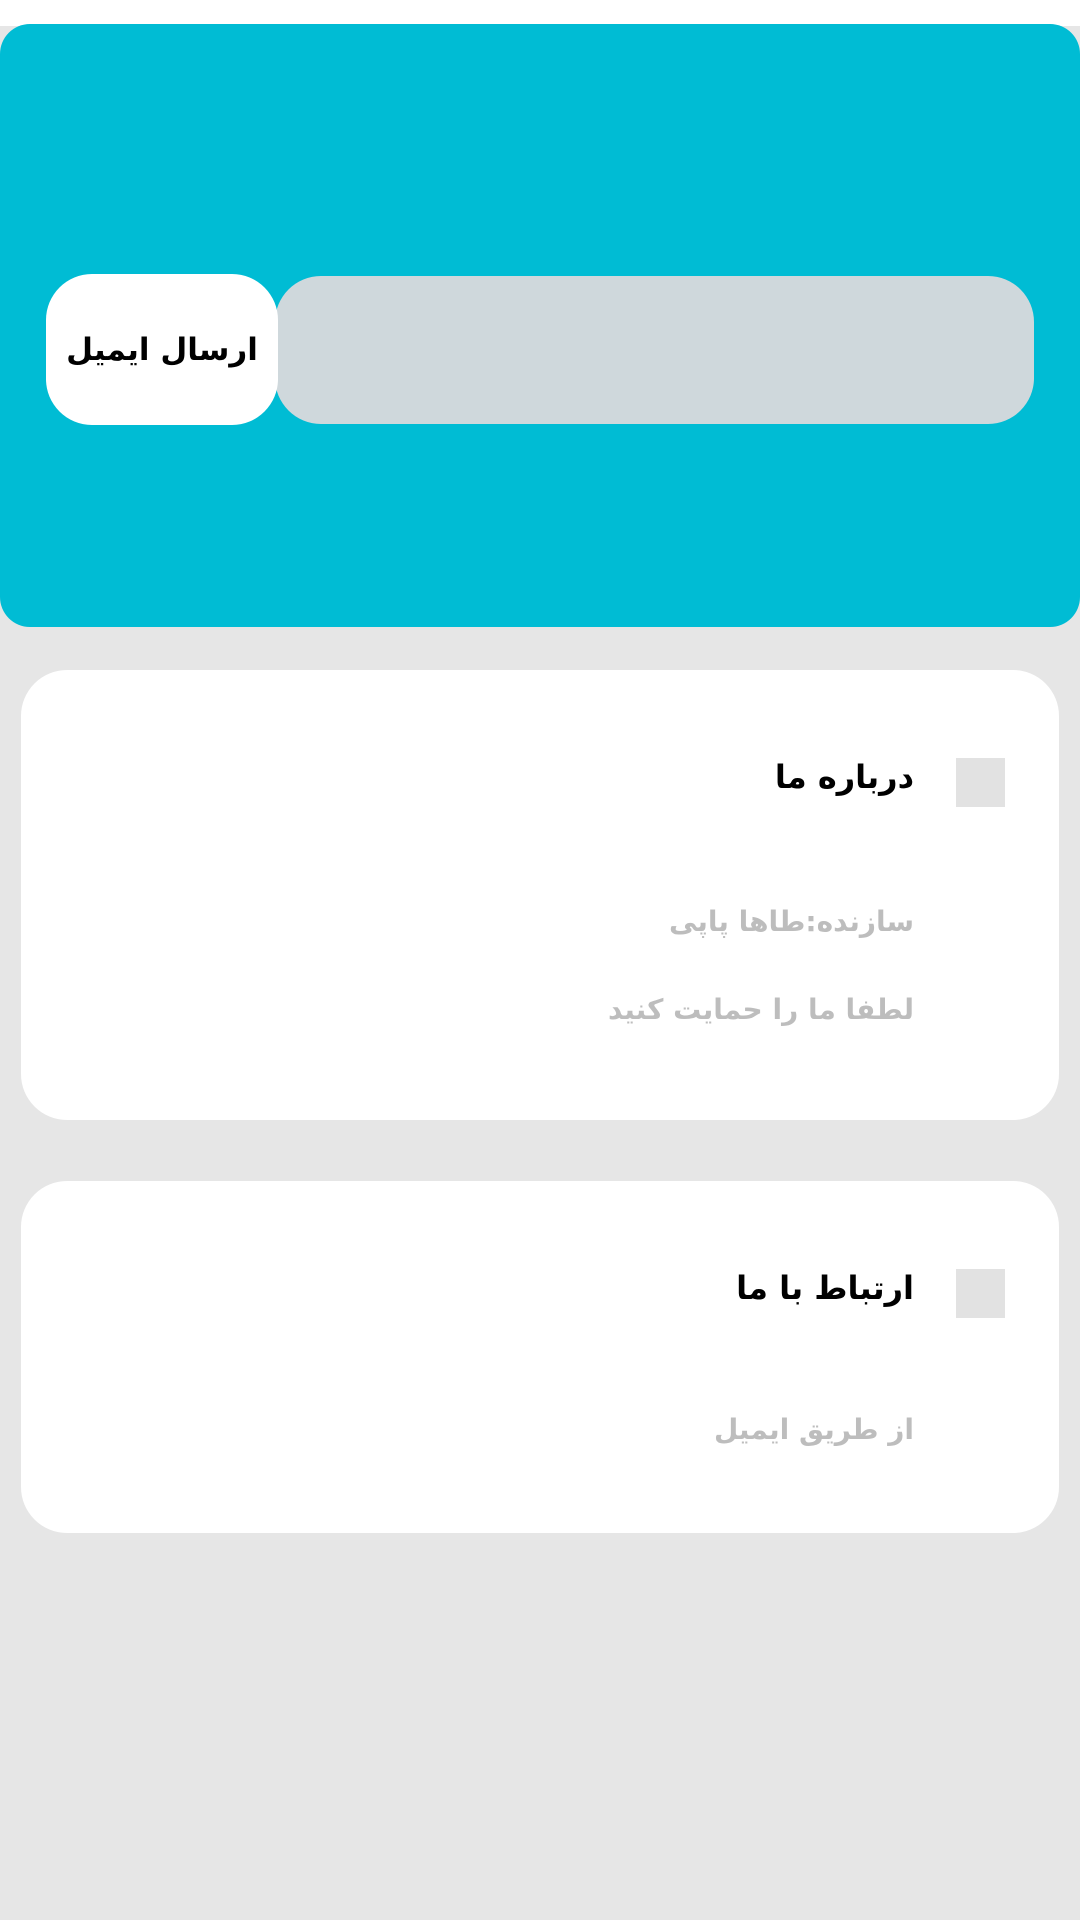  I want to click on creator-text: سازنده:طاها پاپی, so click(791, 921).